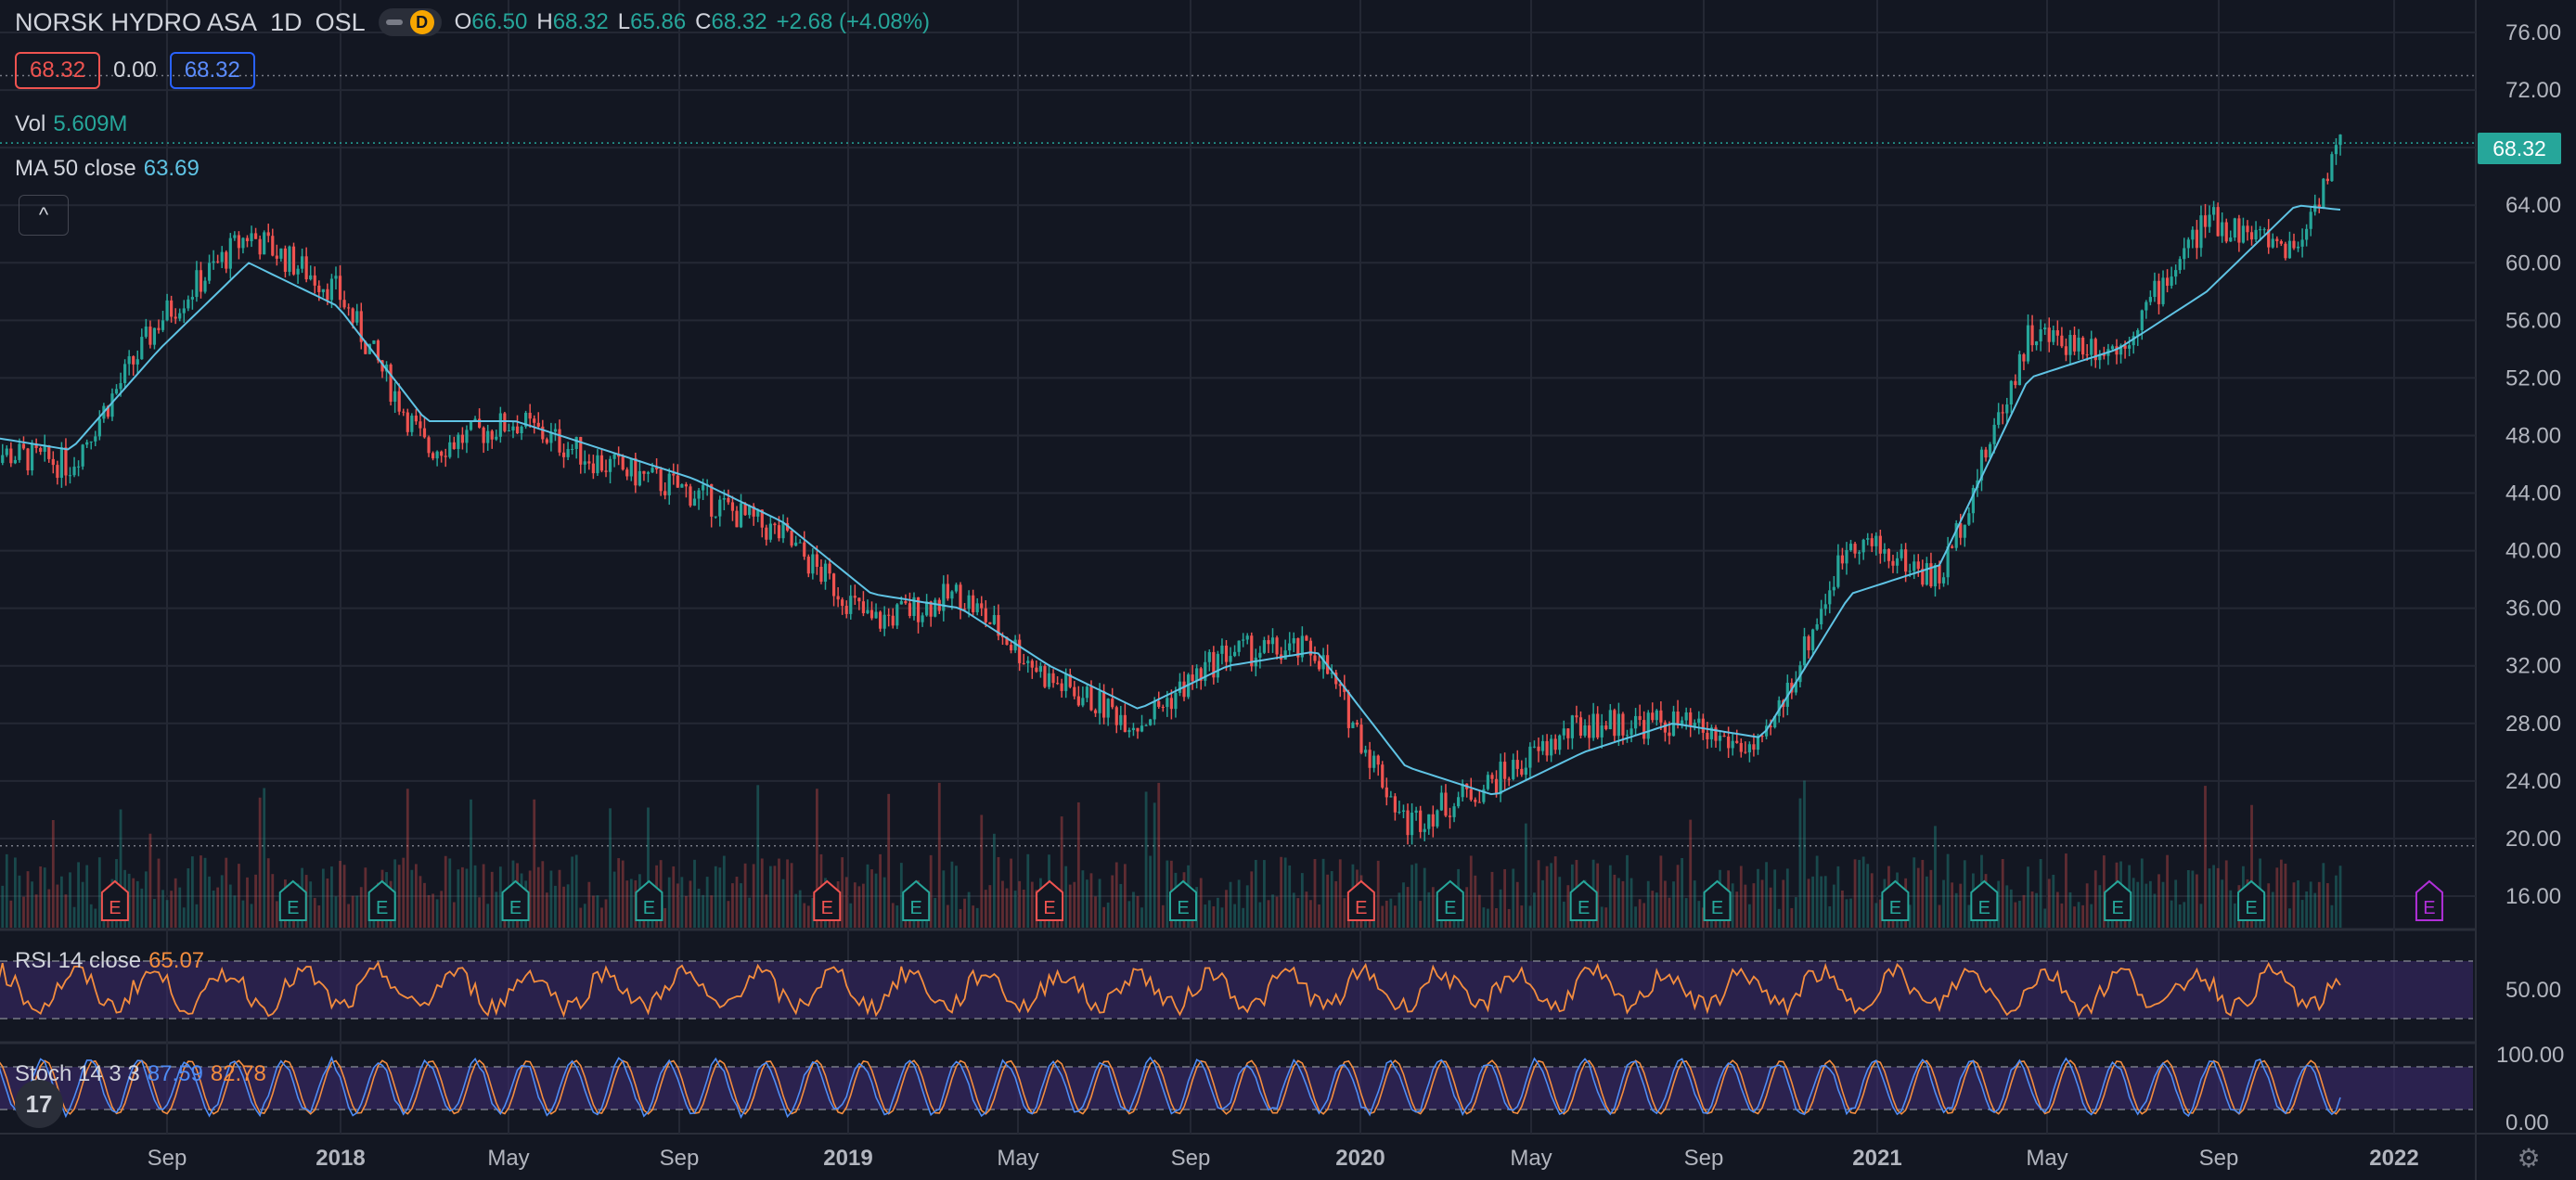  I want to click on earnings-marker-label: E, so click(1984, 908).